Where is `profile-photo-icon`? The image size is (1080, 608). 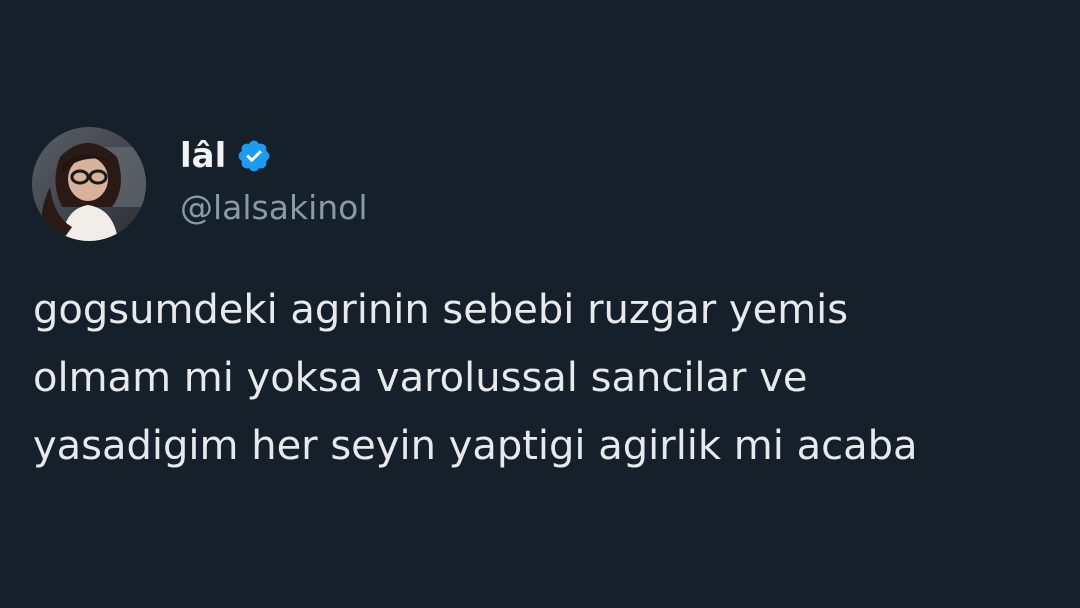 profile-photo-icon is located at coordinates (89, 184).